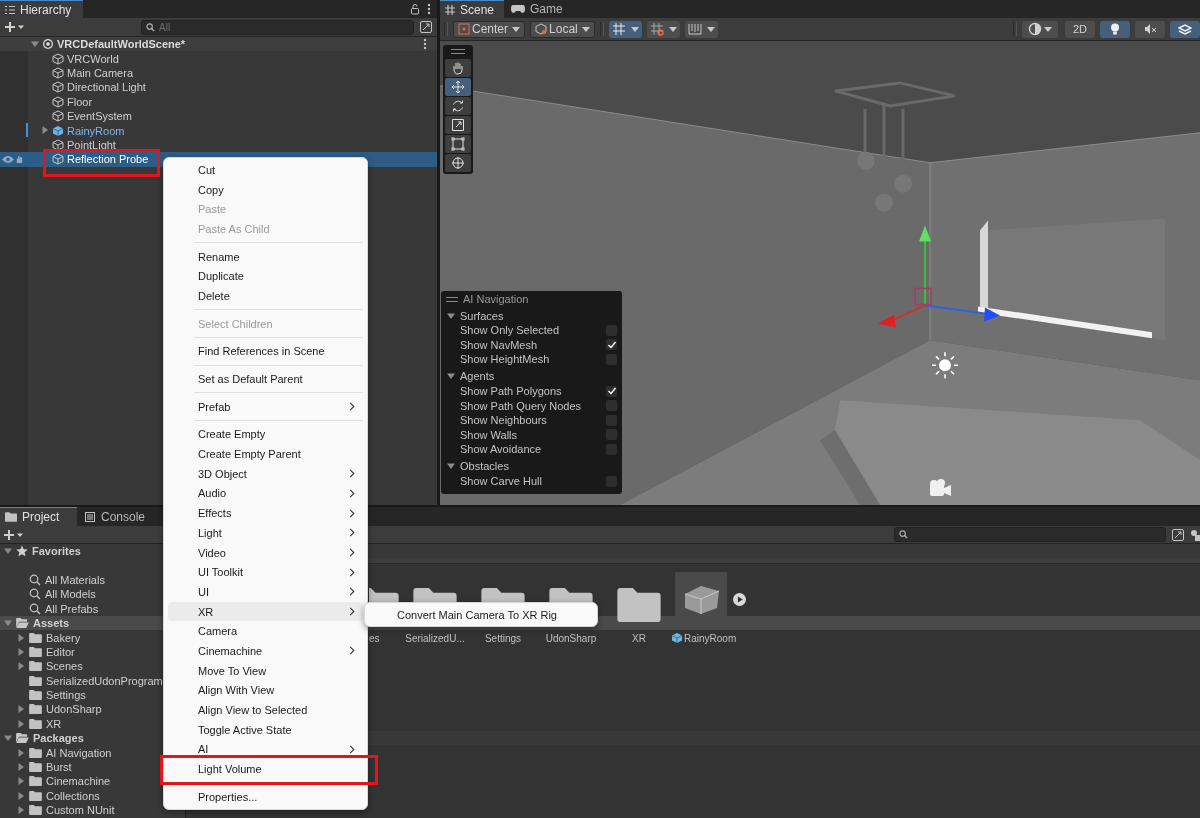  What do you see at coordinates (218, 101) in the screenshot?
I see `hierarchy-item: Floor` at bounding box center [218, 101].